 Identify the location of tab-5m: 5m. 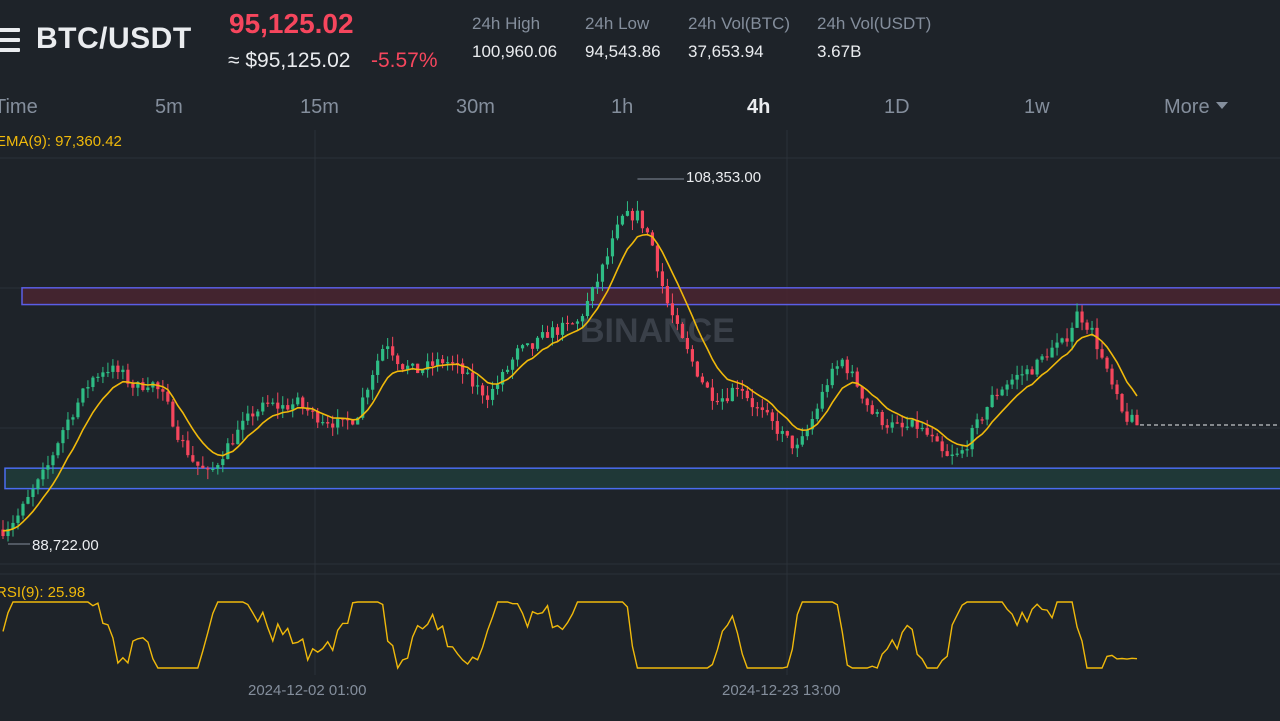
(169, 107).